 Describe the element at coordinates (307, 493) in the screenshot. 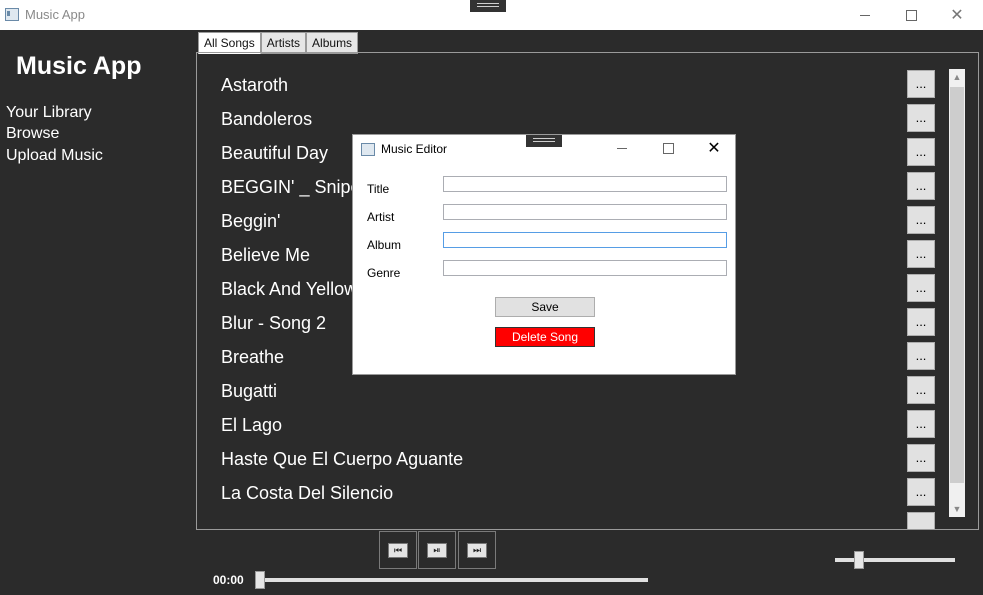

I see `song-title: La Costa Del Silencio` at that location.